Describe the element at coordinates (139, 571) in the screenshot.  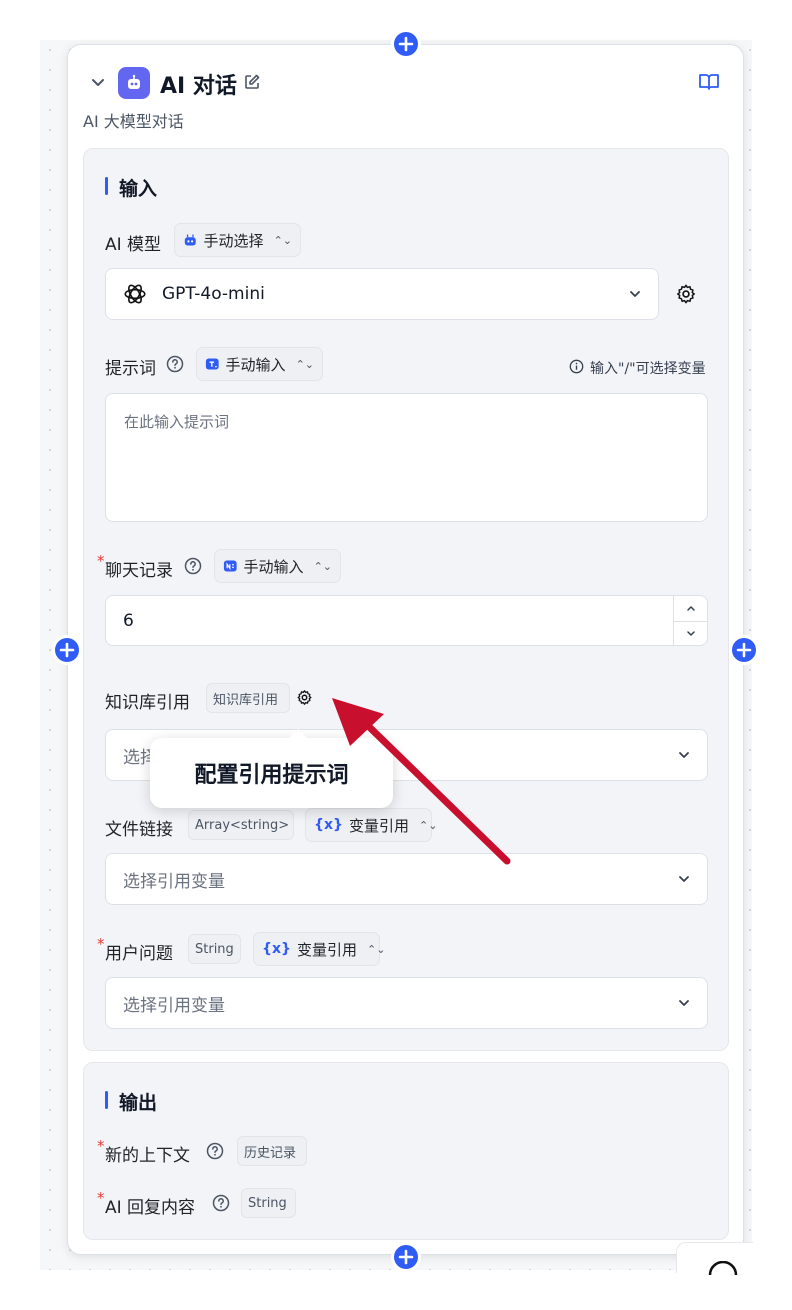
I see `chat-history-label: 聊天记录` at that location.